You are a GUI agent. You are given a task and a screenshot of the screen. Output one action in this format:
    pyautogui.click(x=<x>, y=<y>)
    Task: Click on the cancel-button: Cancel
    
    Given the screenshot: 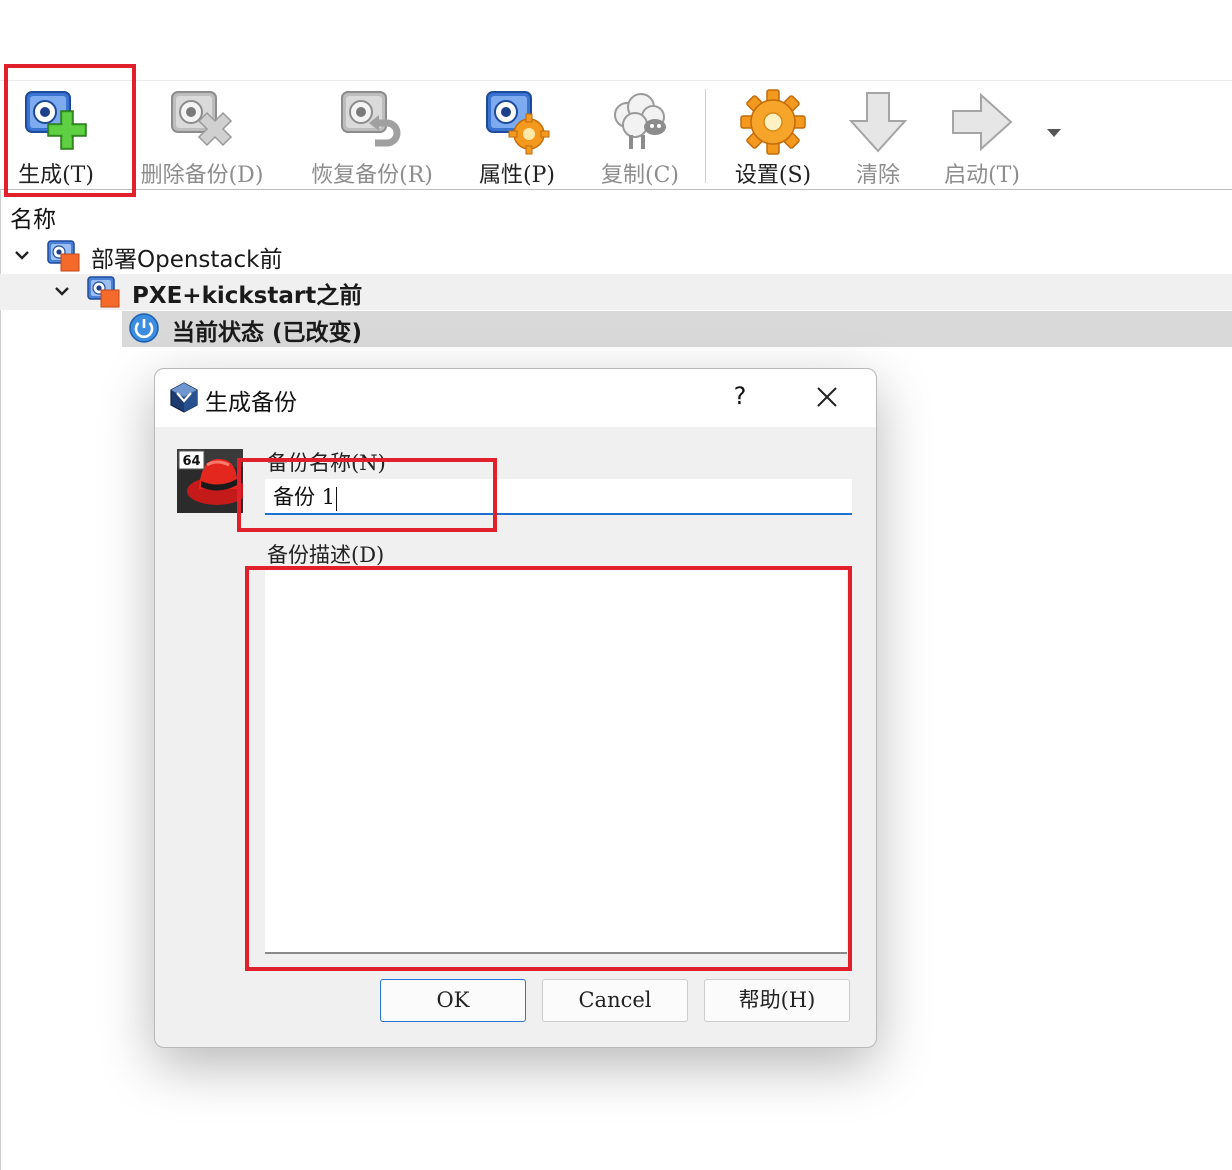 What is the action you would take?
    pyautogui.click(x=615, y=1000)
    